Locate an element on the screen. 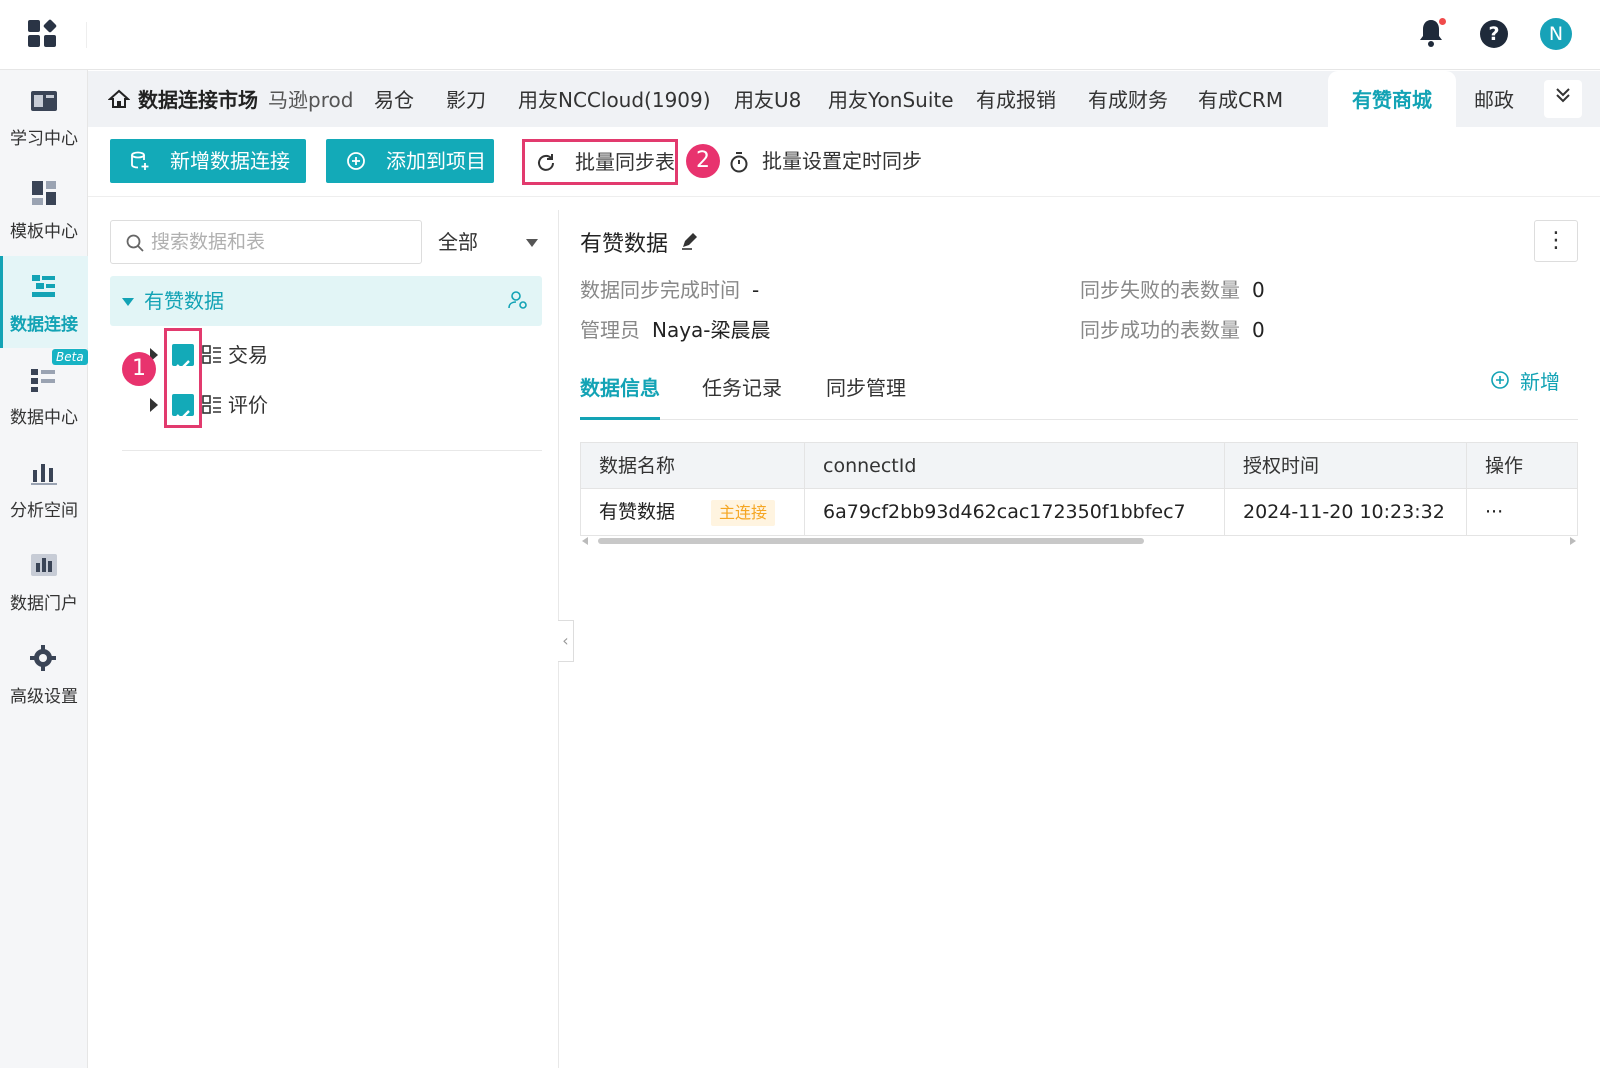 Image resolution: width=1600 pixels, height=1068 pixels. add-connection-button: 新增数据连接 is located at coordinates (208, 161).